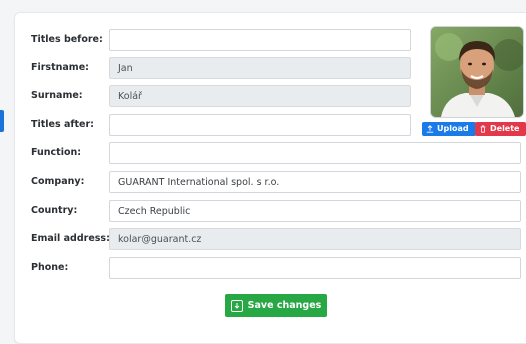 This screenshot has width=526, height=344. I want to click on firstname-label: Firstname:, so click(60, 67).